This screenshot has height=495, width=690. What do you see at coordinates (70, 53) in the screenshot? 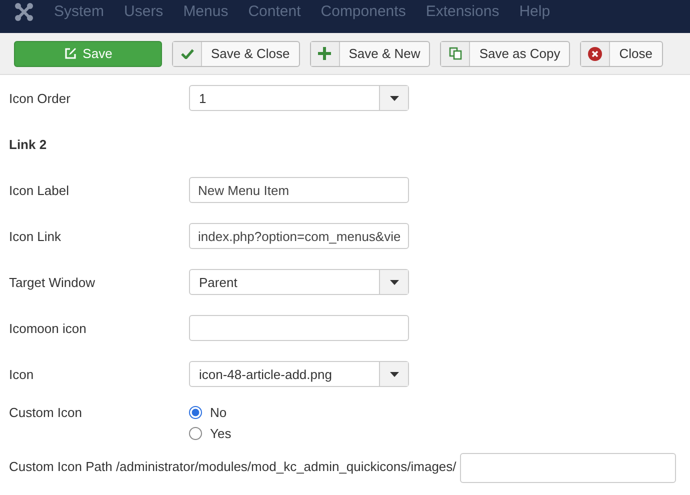
I see `edit-icon` at bounding box center [70, 53].